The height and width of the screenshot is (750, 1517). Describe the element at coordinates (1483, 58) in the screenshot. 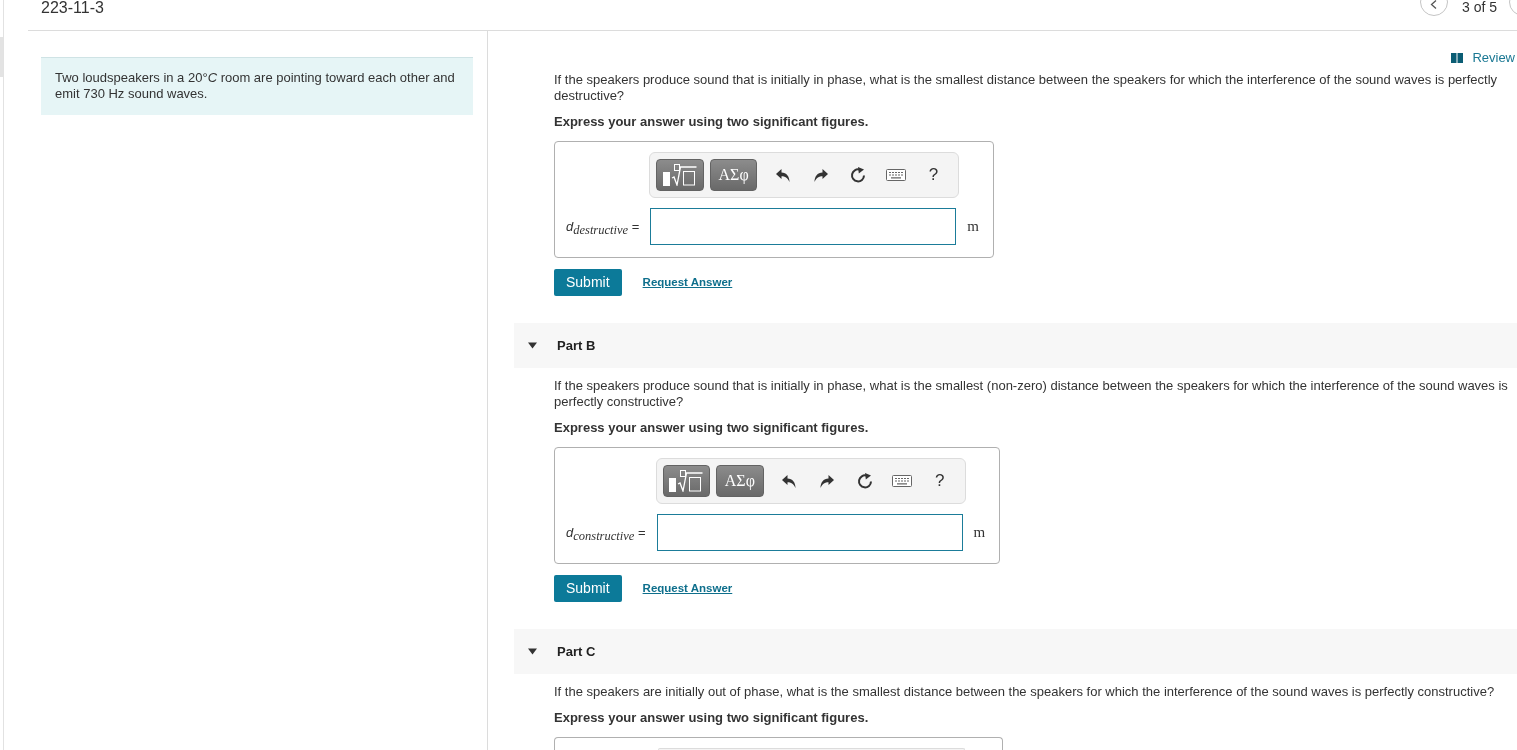

I see `review-link: Review` at that location.